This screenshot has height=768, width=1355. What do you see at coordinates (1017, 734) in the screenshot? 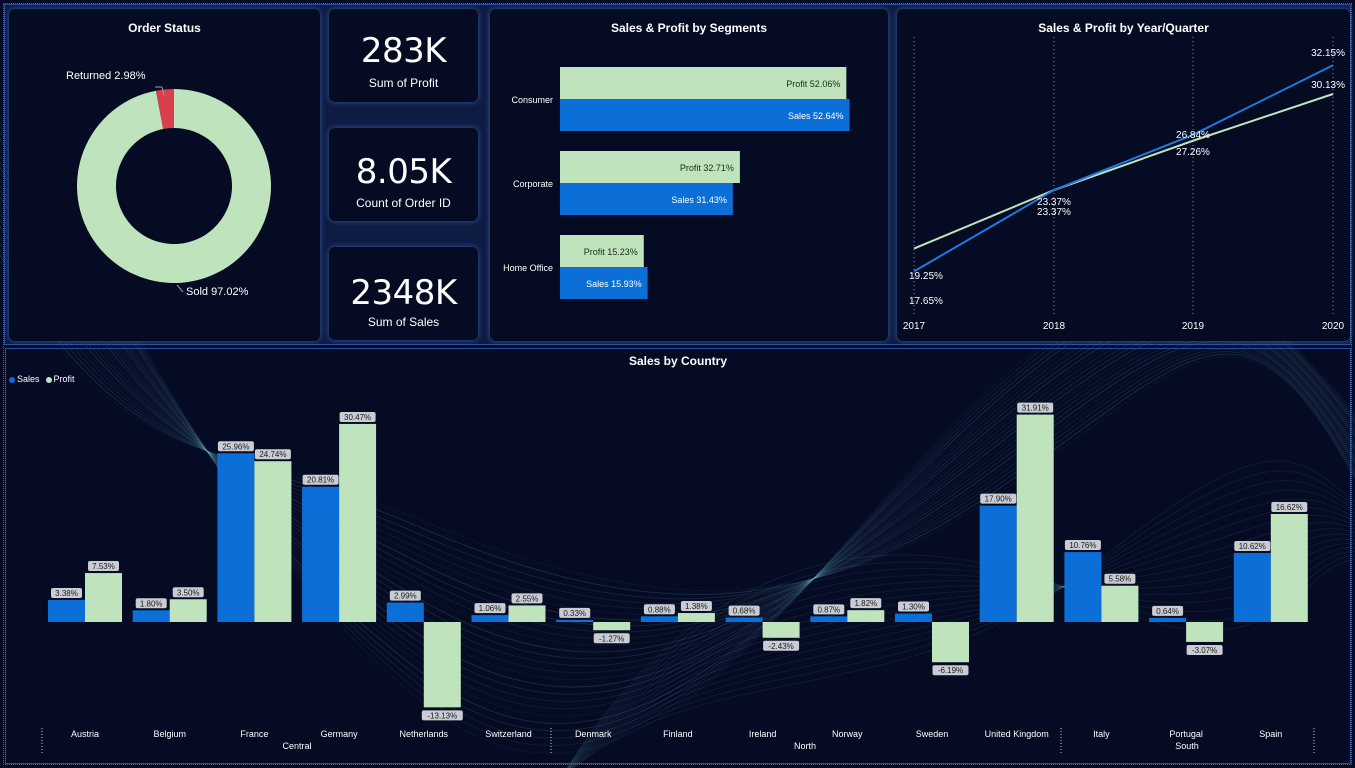
I see `country-tick-label: United Kingdom` at bounding box center [1017, 734].